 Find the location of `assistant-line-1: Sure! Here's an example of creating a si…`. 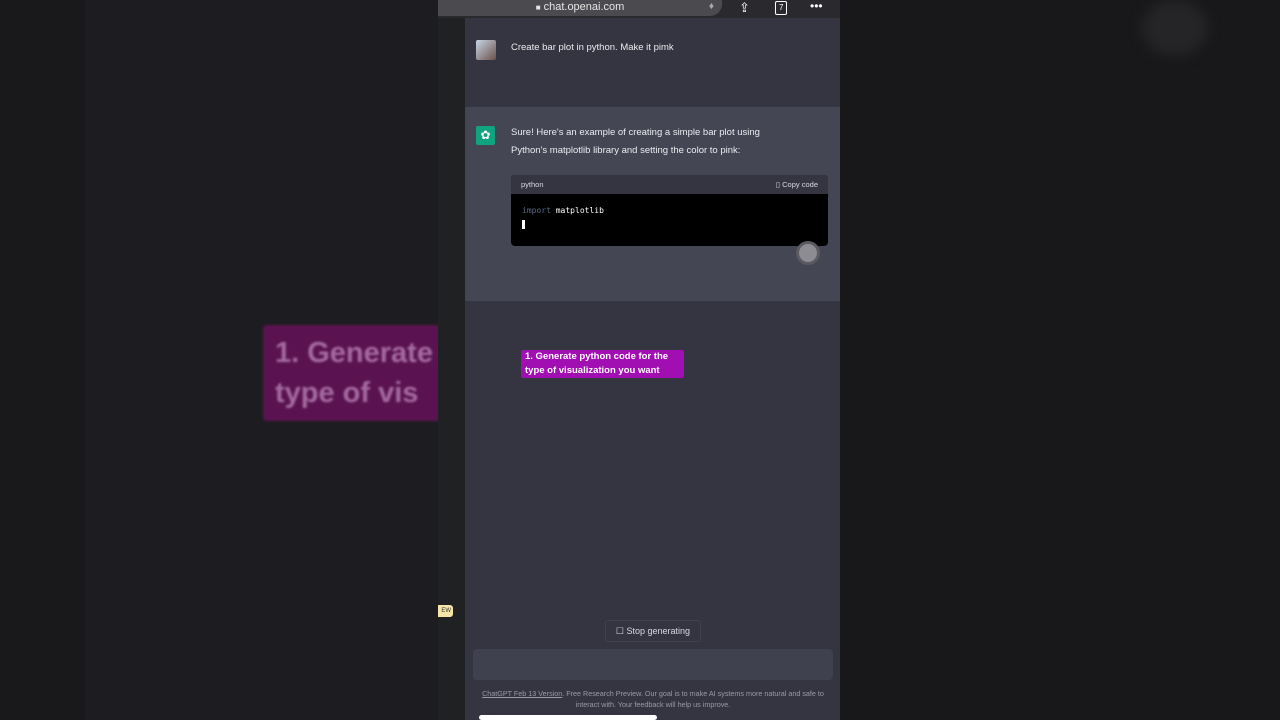

assistant-line-1: Sure! Here's an example of creating a si… is located at coordinates (635, 132).